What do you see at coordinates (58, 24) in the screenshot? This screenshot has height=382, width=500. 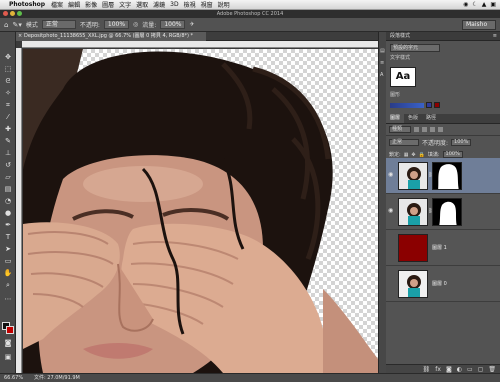 I see `mode-select: 正常` at bounding box center [58, 24].